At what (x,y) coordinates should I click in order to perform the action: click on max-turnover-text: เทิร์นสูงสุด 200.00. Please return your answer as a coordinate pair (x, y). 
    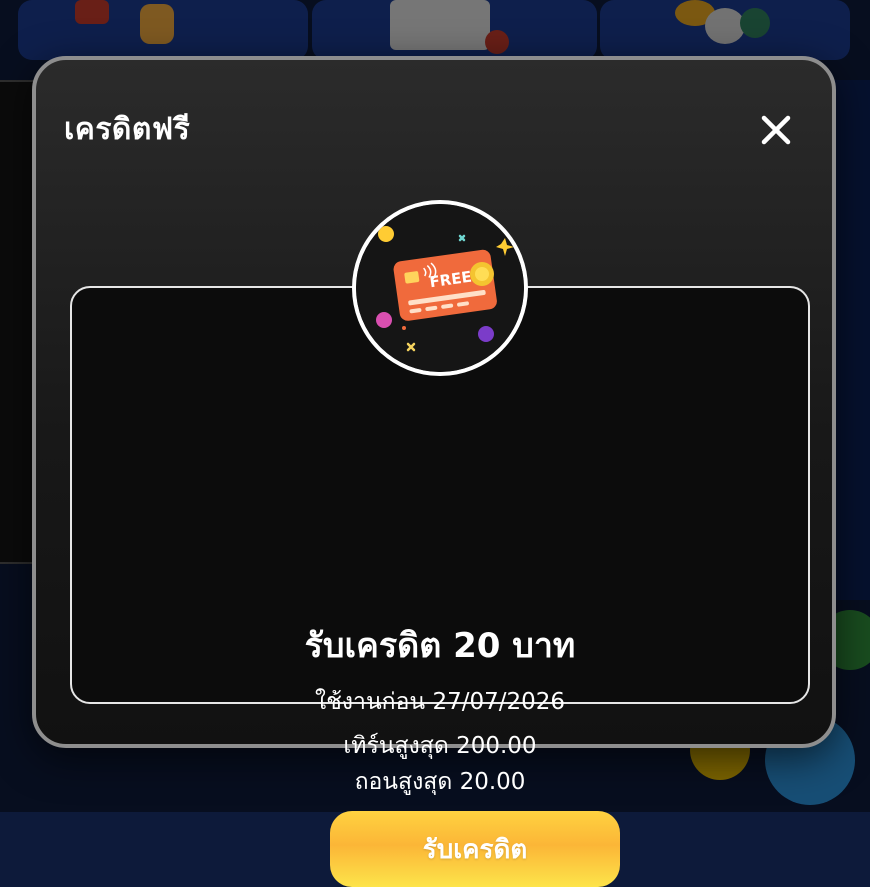
    Looking at the image, I should click on (440, 746).